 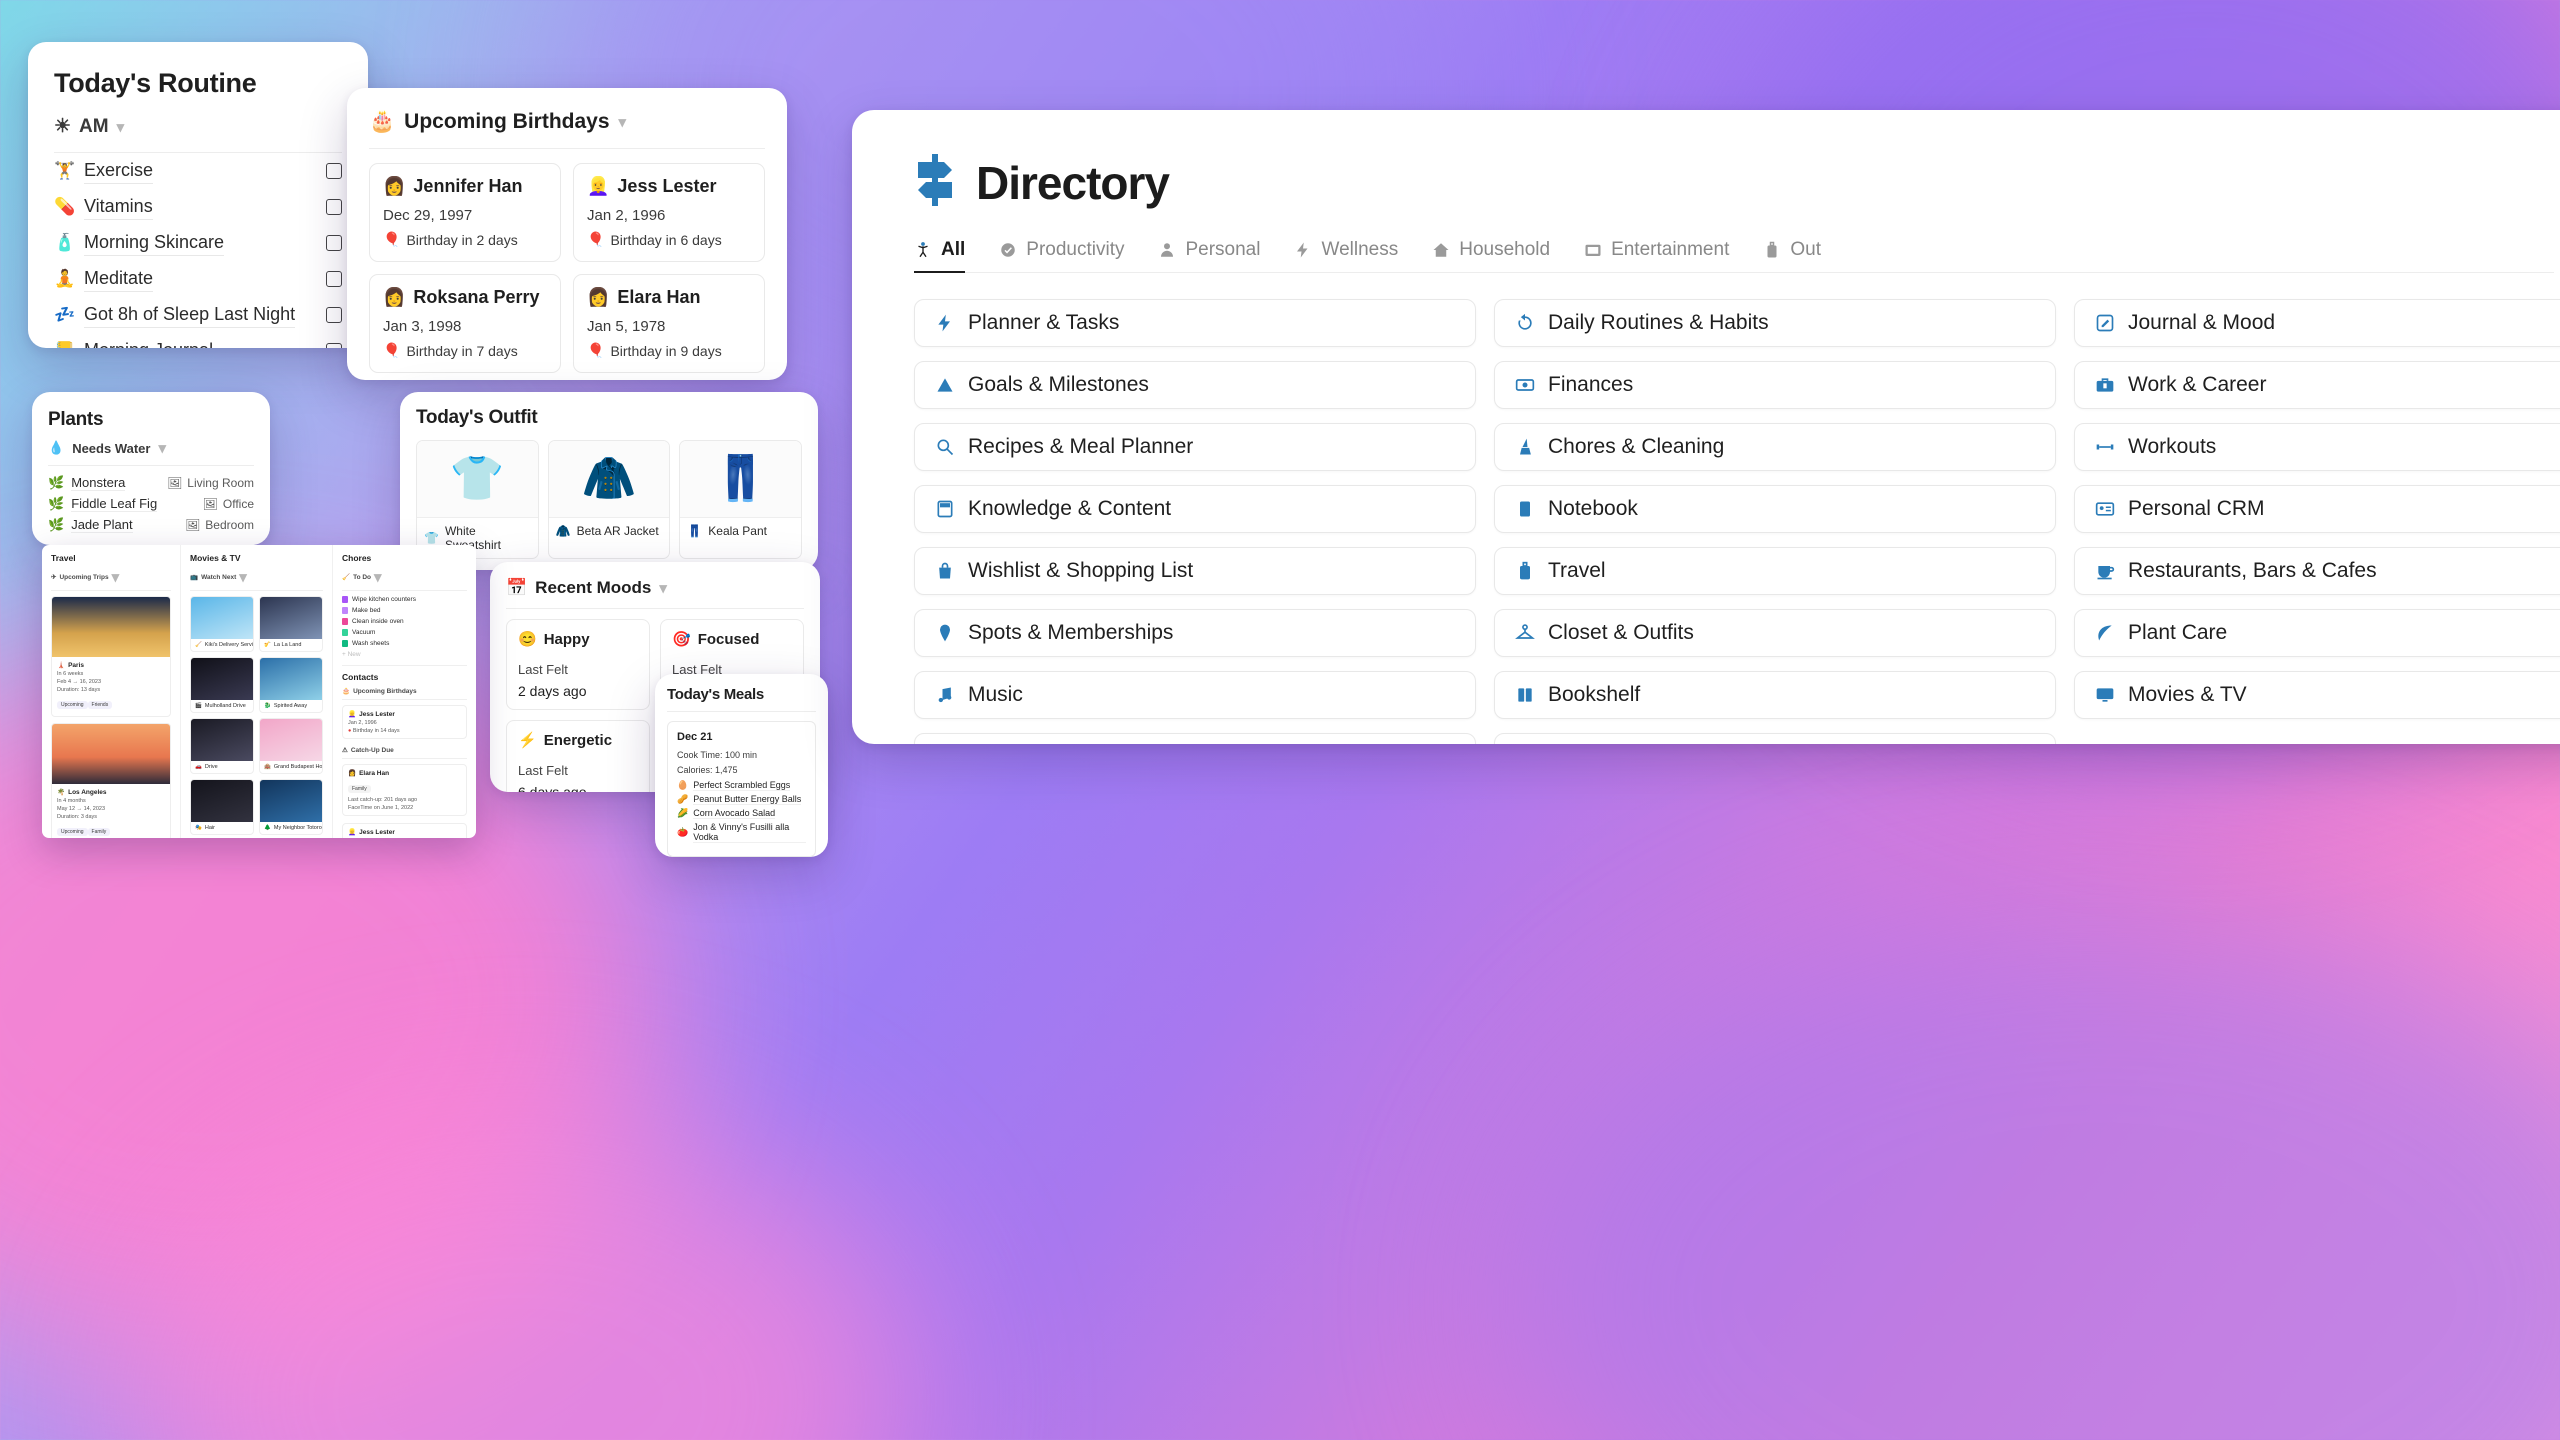 I want to click on directory-item-goals-milestones: Goals & Milestones, so click(x=1195, y=385).